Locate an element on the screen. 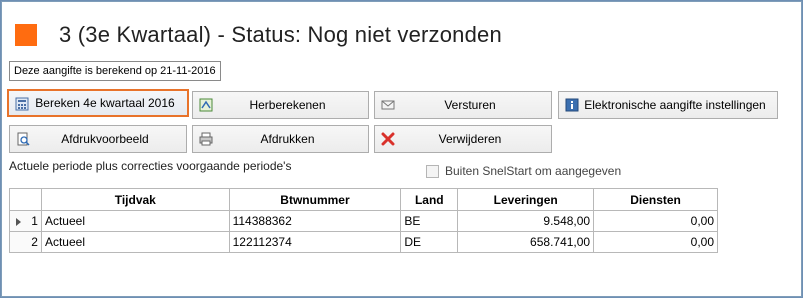  afdrukken-label: Afdrukken is located at coordinates (287, 139).